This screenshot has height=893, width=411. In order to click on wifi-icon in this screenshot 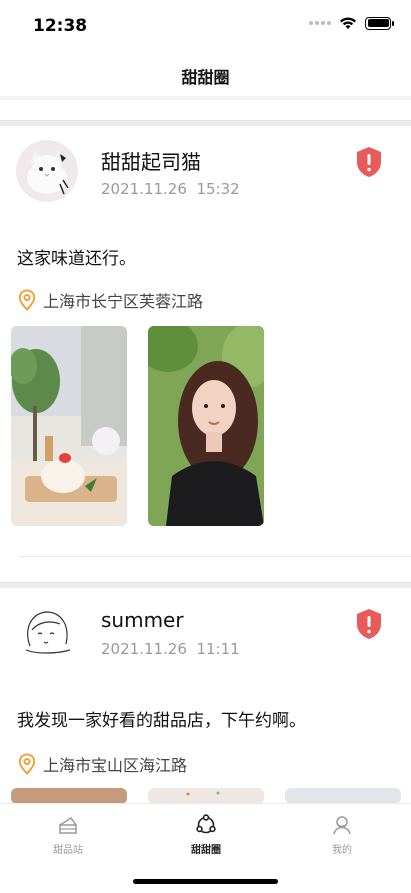, I will do `click(348, 23)`.